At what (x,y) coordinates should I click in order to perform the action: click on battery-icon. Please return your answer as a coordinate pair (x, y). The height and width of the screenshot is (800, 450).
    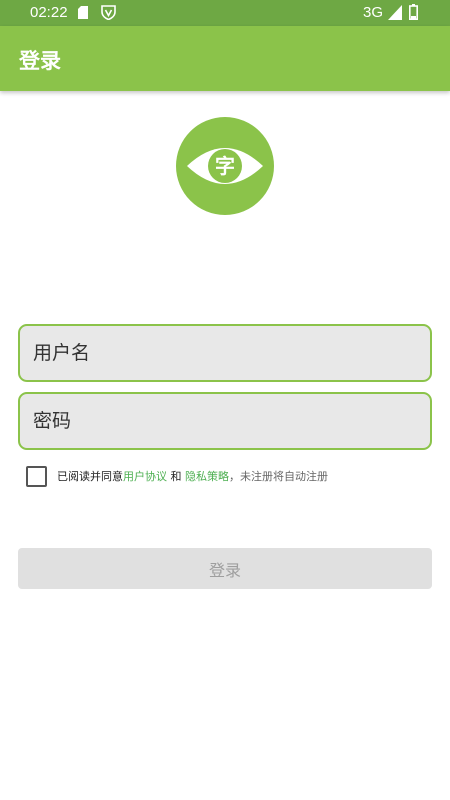
    Looking at the image, I should click on (413, 12).